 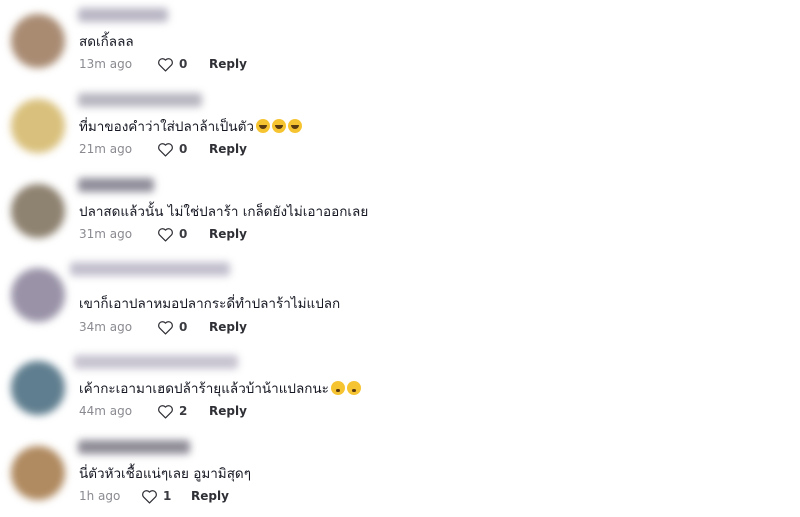 I want to click on comment-text-body: ที่มาของคำว่าใส่ปลาล้าเป็นตัว, so click(x=166, y=127).